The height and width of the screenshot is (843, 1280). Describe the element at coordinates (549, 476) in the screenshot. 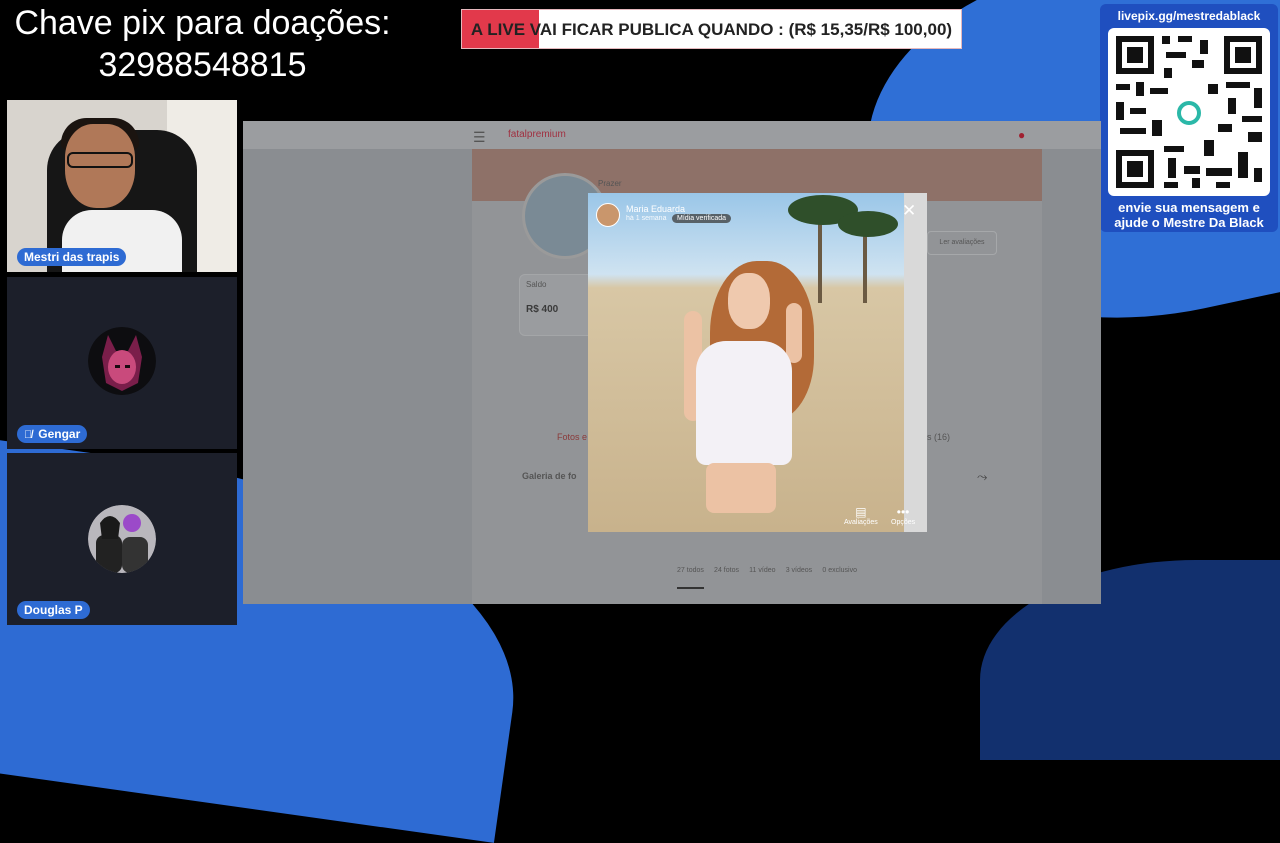

I see `gallery-label: Galeria de fo` at that location.